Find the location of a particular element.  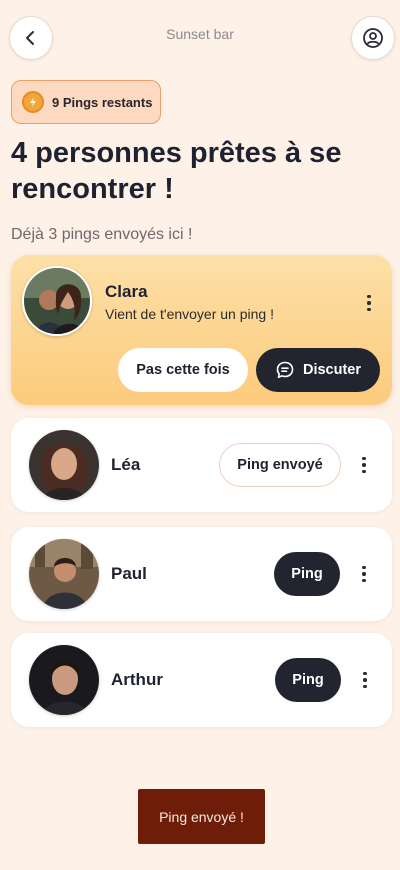

featured-name: Clara is located at coordinates (126, 291).